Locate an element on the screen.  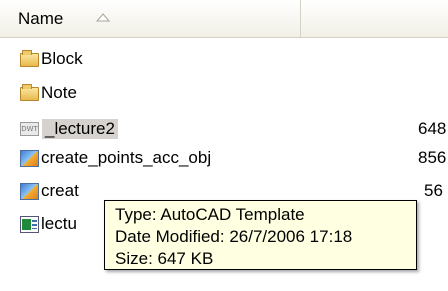
list-item: creat is located at coordinates (49, 190).